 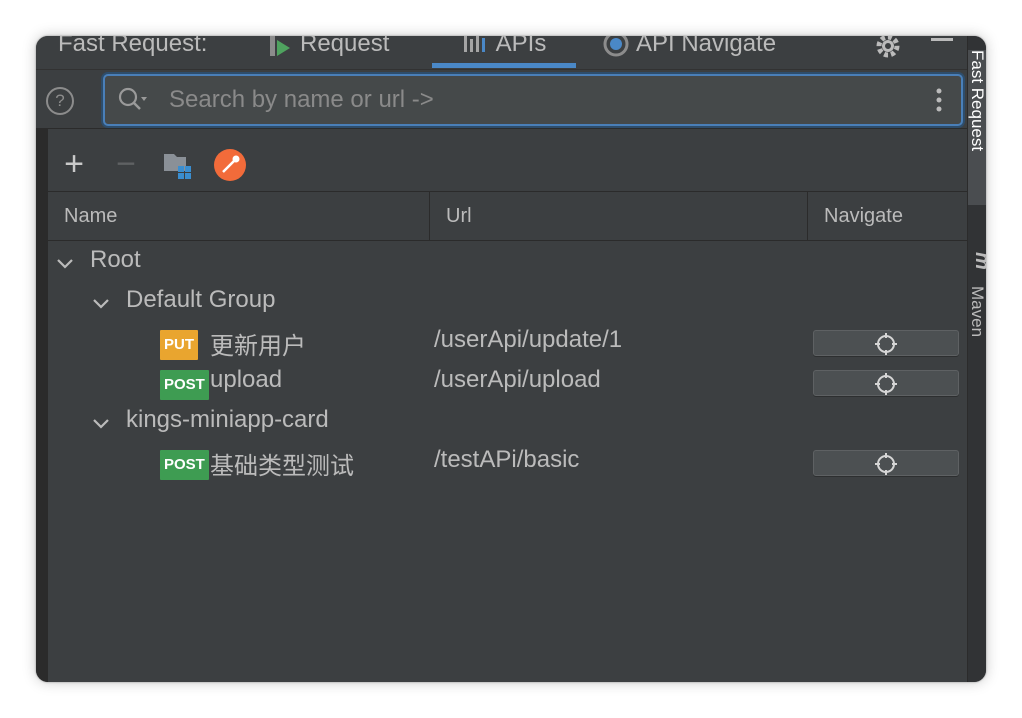 I want to click on help-icon: ?, so click(x=60, y=101).